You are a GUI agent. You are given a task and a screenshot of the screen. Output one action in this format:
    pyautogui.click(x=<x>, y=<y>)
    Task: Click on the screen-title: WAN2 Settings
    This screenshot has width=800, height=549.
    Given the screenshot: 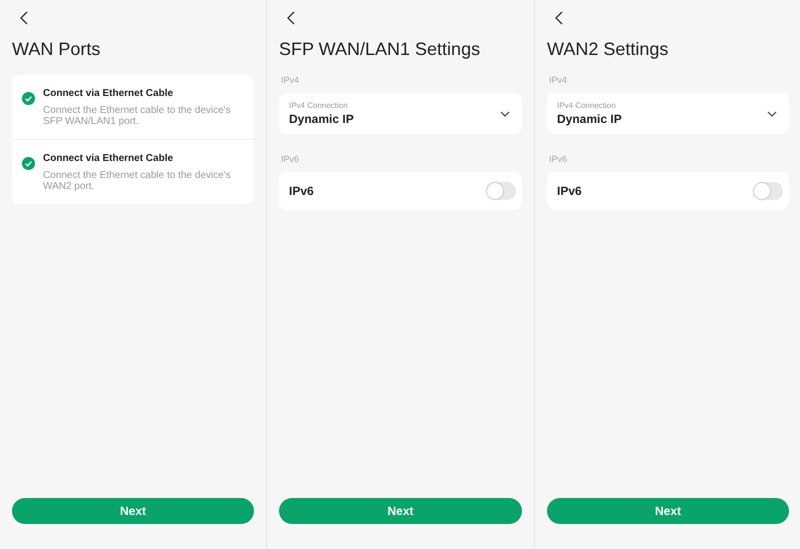 What is the action you would take?
    pyautogui.click(x=608, y=49)
    